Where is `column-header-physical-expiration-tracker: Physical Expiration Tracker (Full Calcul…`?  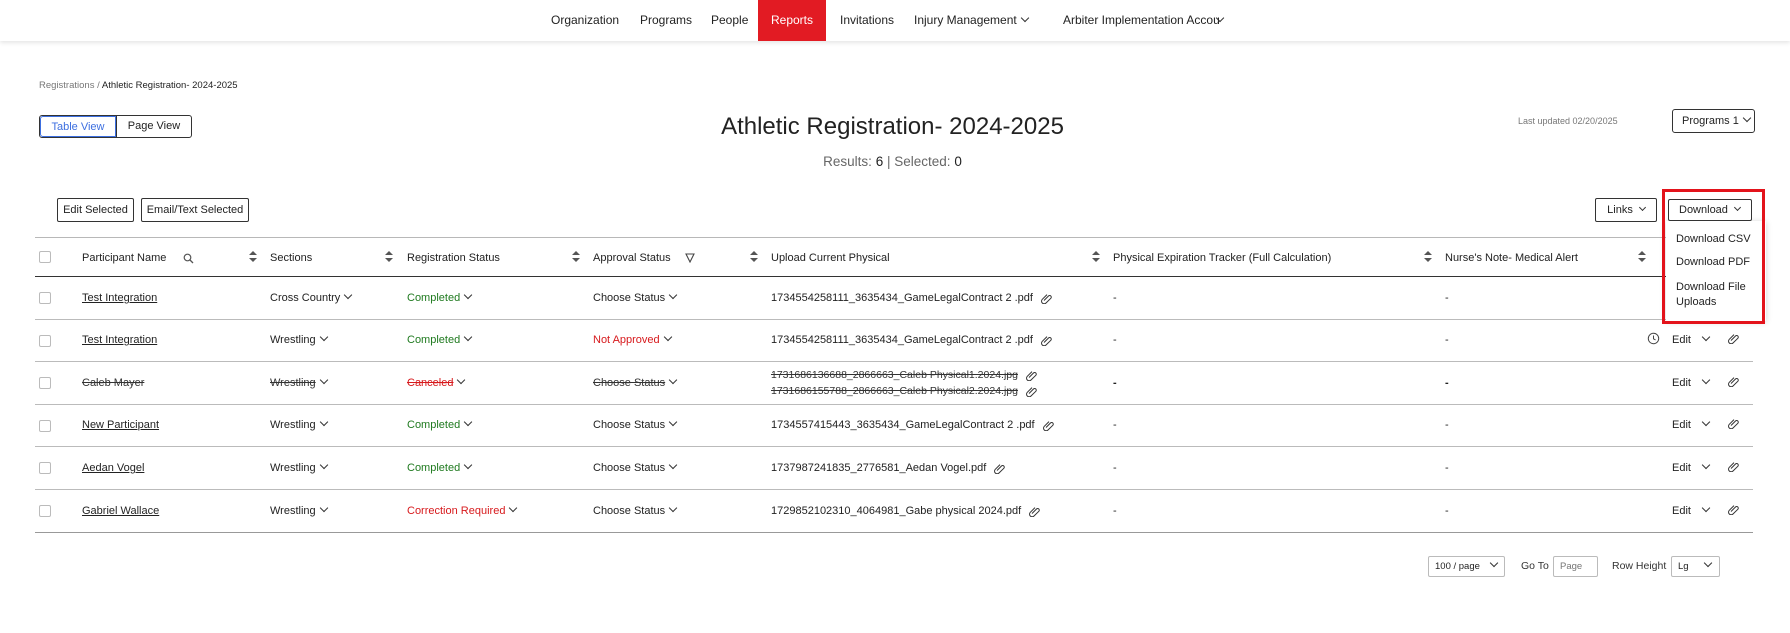 column-header-physical-expiration-tracker: Physical Expiration Tracker (Full Calcul… is located at coordinates (1222, 258).